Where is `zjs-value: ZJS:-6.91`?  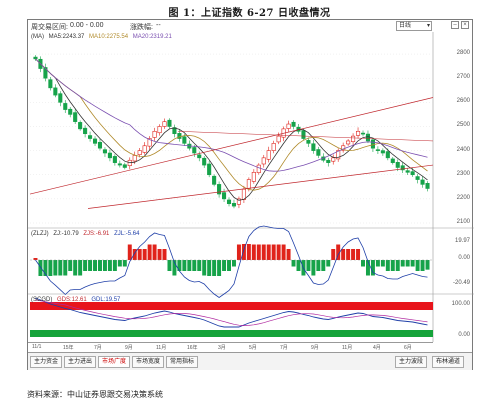 zjs-value: ZJS:-6.91 is located at coordinates (96, 234).